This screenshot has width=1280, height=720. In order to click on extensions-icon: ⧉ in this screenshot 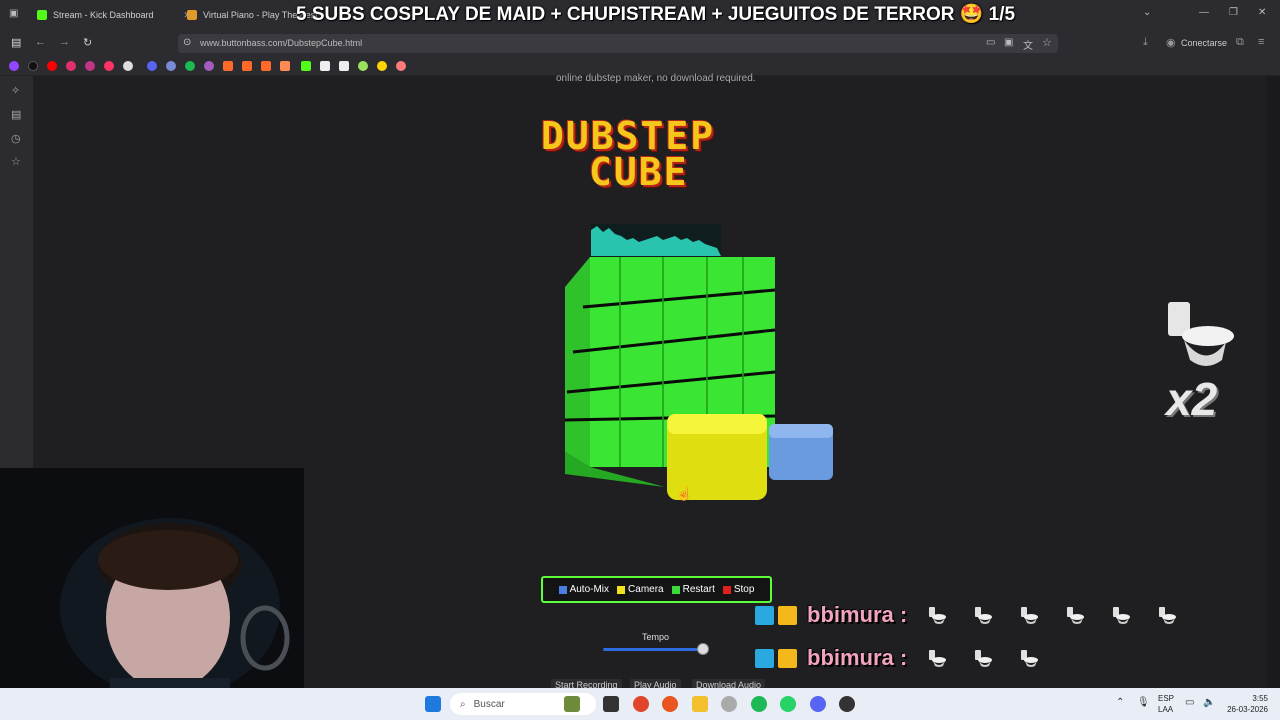, I will do `click(1240, 42)`.